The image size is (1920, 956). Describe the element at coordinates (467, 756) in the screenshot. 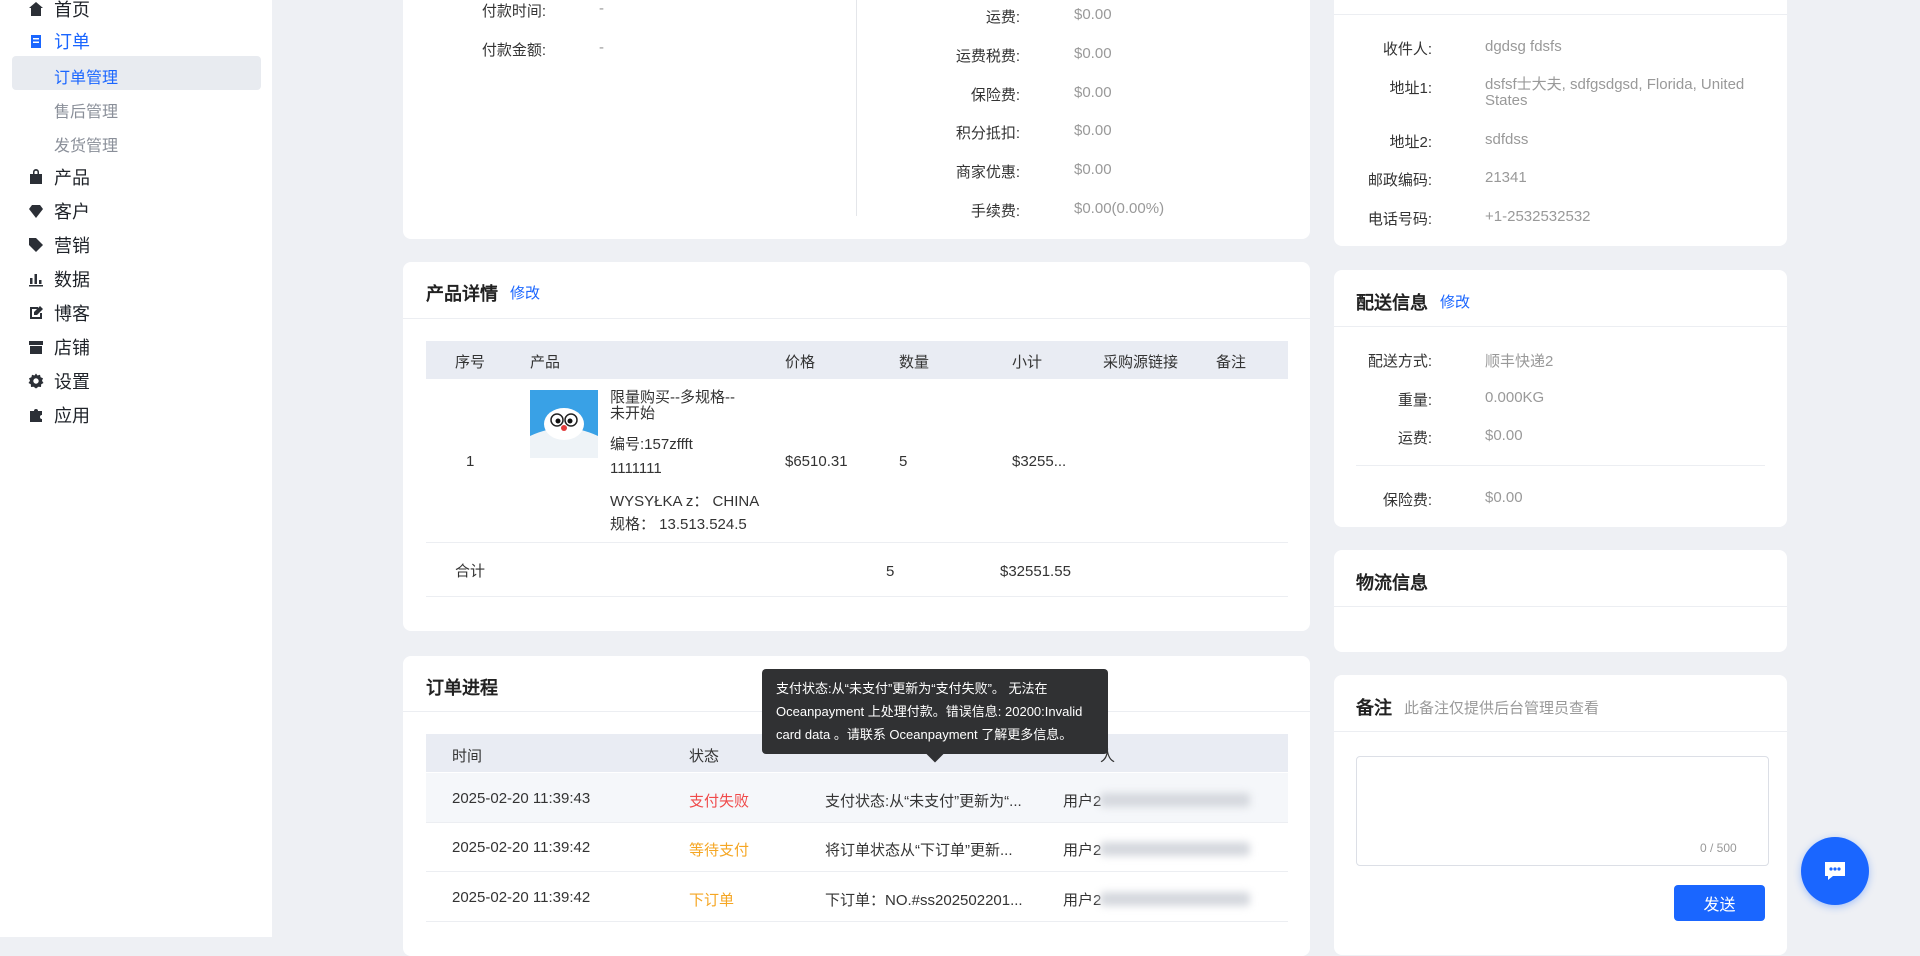

I see `col-time: 时间` at that location.